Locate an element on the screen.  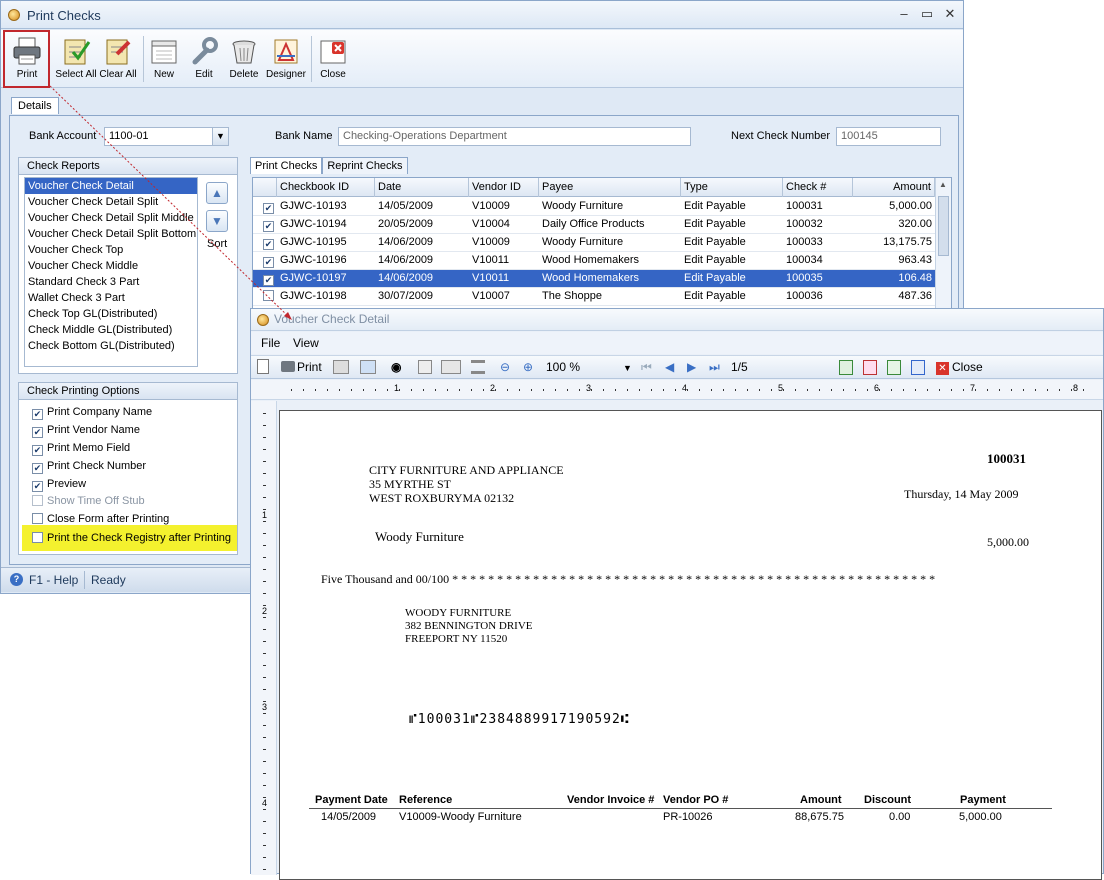
report-list-item: Check Top GL(Distributed) is located at coordinates (111, 314).